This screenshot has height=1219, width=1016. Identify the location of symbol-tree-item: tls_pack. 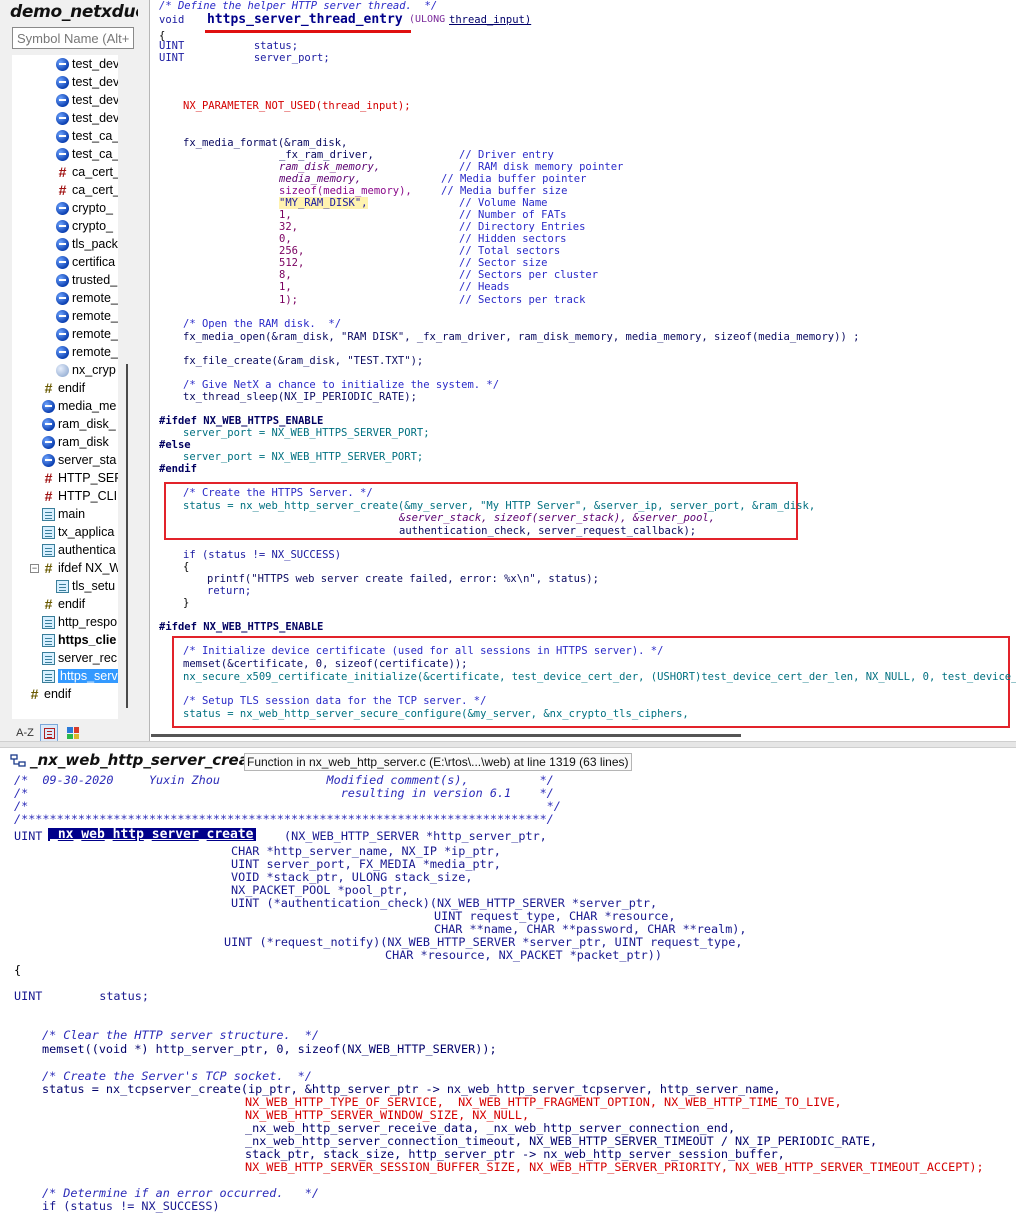
(87, 244).